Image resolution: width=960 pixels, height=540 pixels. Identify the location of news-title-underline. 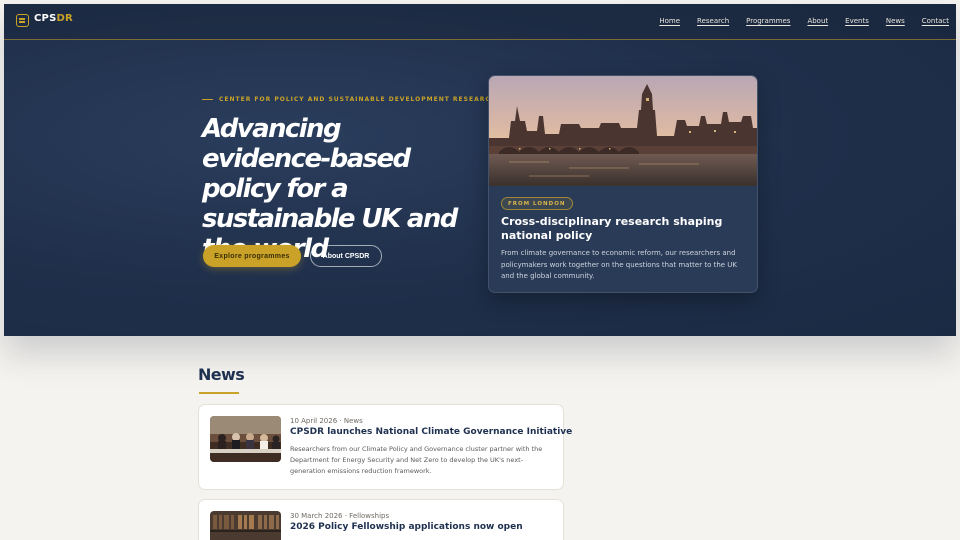
(219, 393).